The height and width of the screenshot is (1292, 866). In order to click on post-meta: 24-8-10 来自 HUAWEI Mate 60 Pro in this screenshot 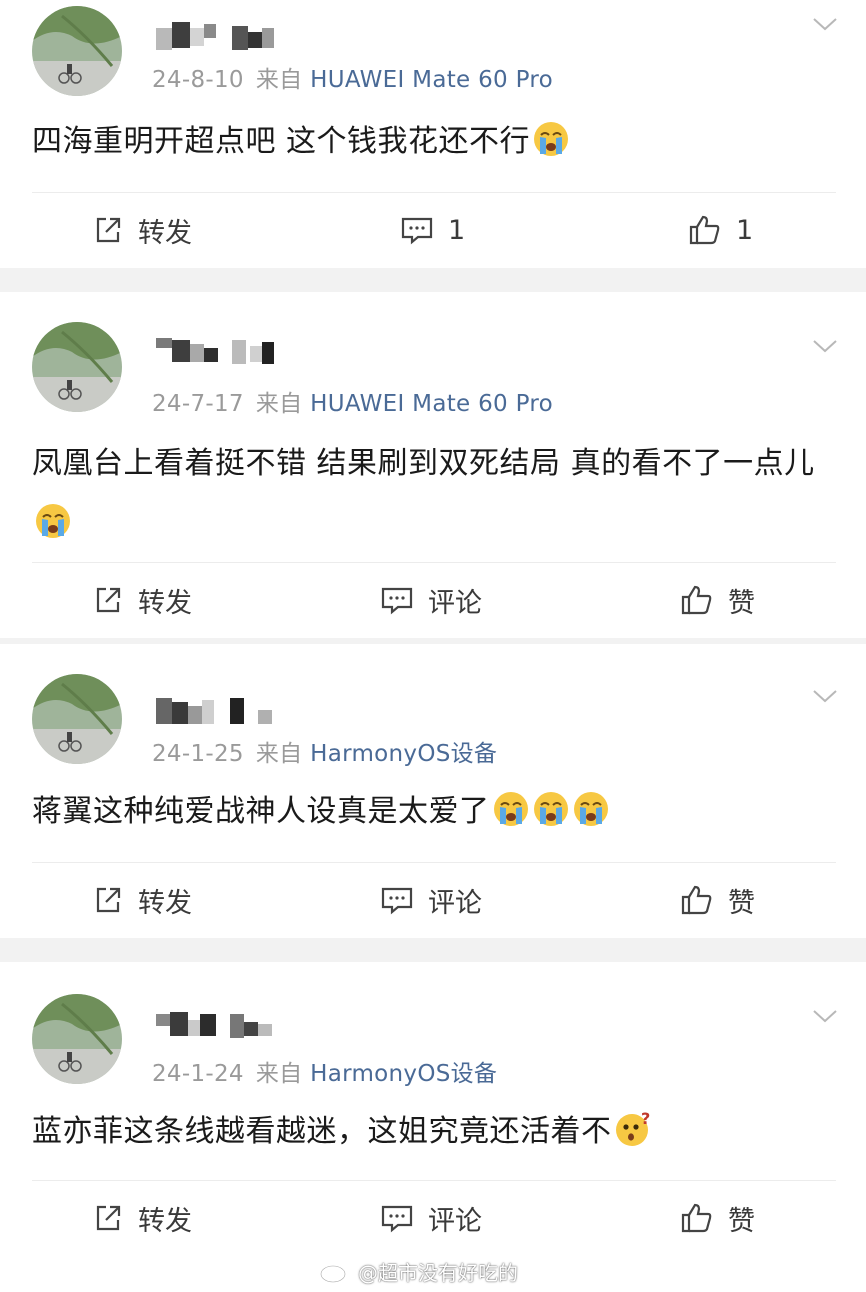, I will do `click(352, 77)`.